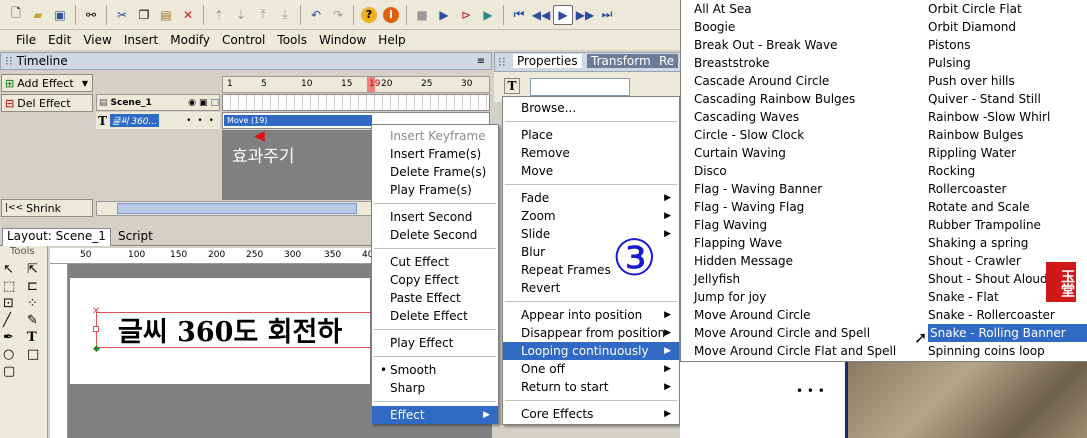  What do you see at coordinates (219, 15) in the screenshot?
I see `move-up-icon: ⇡` at bounding box center [219, 15].